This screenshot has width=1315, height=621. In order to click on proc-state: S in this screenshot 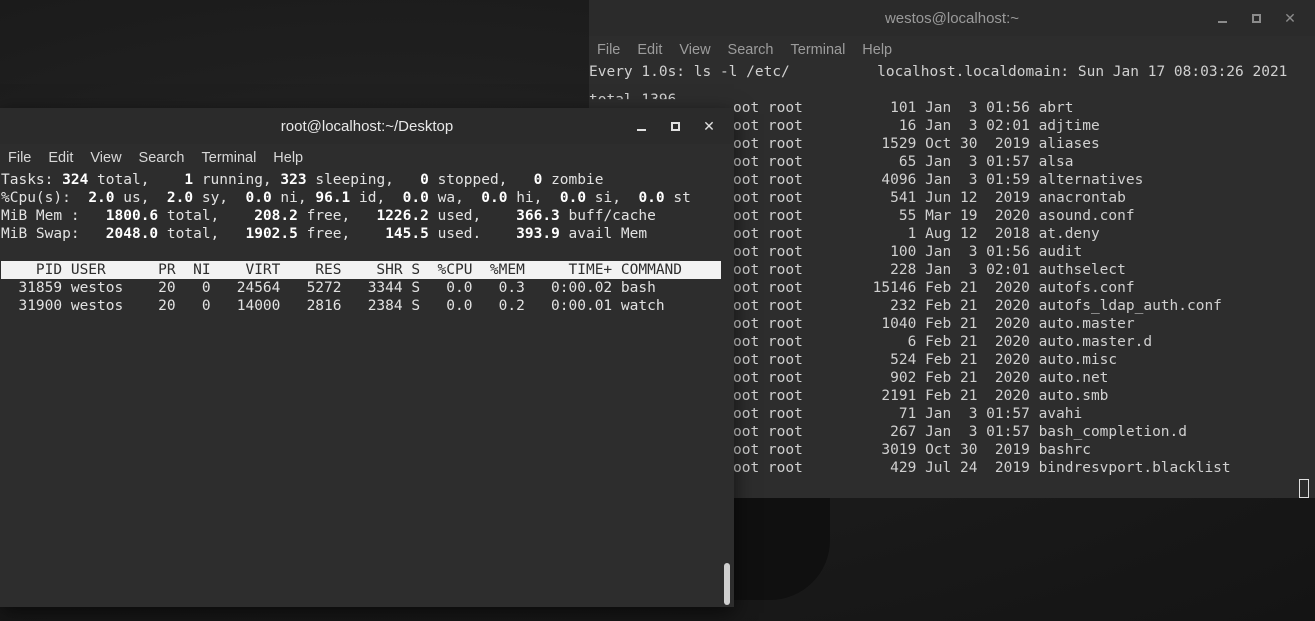, I will do `click(411, 306)`.